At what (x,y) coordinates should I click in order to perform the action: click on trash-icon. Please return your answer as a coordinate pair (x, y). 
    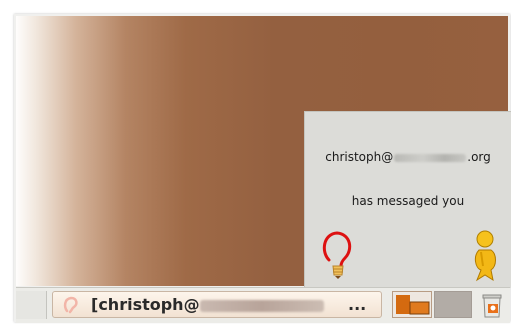
    Looking at the image, I should click on (492, 304).